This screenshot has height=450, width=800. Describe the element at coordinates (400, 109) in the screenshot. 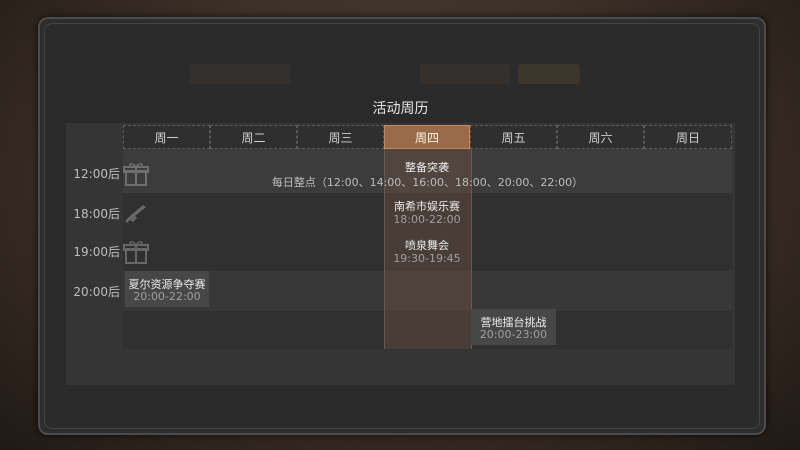

I see `panel-title: 活动周历` at that location.